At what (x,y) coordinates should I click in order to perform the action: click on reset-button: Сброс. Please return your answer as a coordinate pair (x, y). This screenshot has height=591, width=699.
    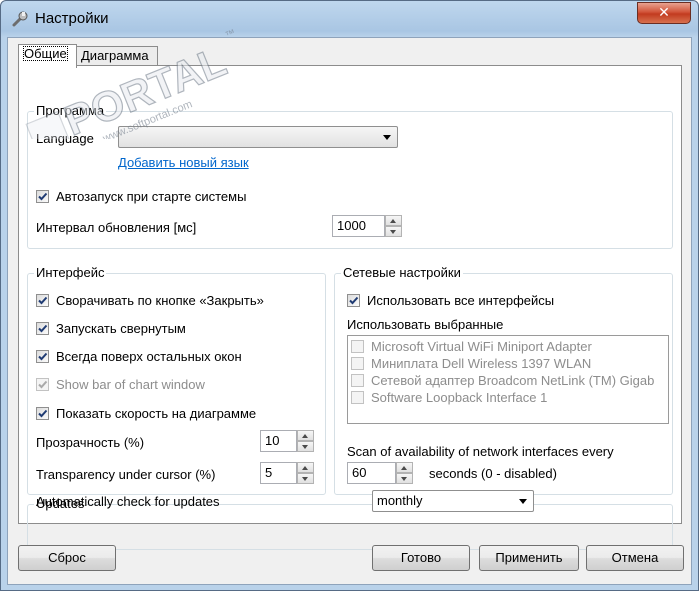
    Looking at the image, I should click on (67, 558).